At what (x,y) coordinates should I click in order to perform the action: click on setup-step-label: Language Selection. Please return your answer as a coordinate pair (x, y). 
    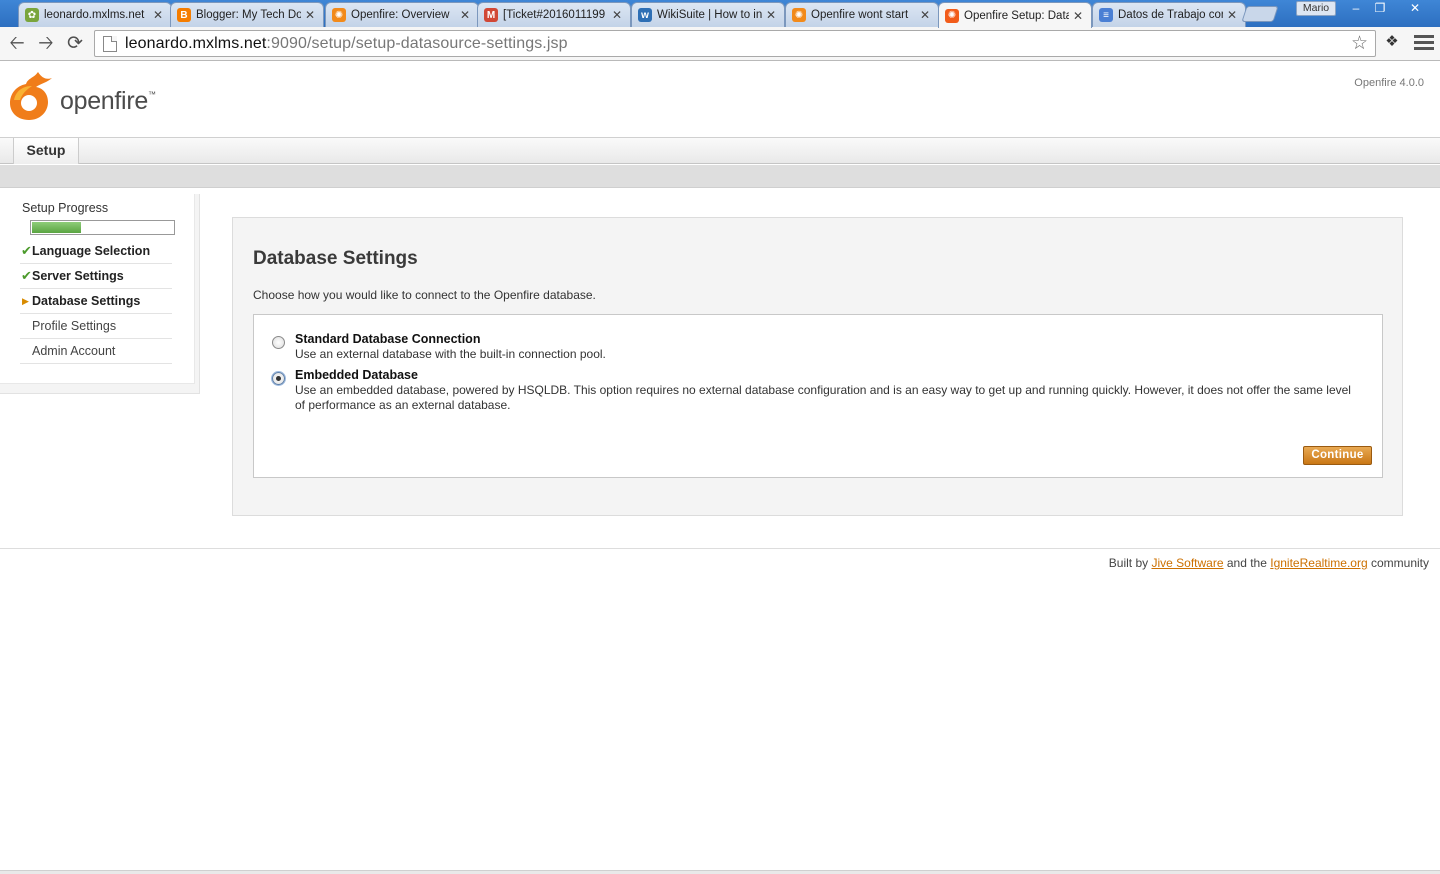
    Looking at the image, I should click on (91, 251).